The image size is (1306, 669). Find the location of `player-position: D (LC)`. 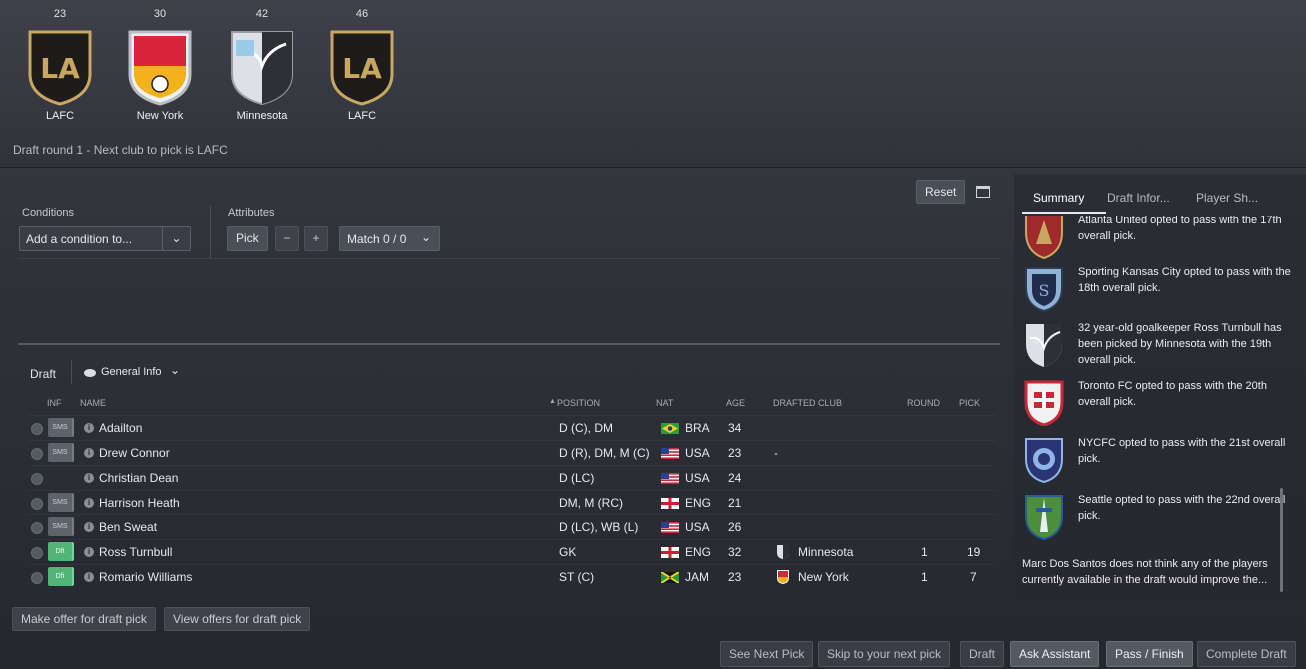

player-position: D (LC) is located at coordinates (577, 478).